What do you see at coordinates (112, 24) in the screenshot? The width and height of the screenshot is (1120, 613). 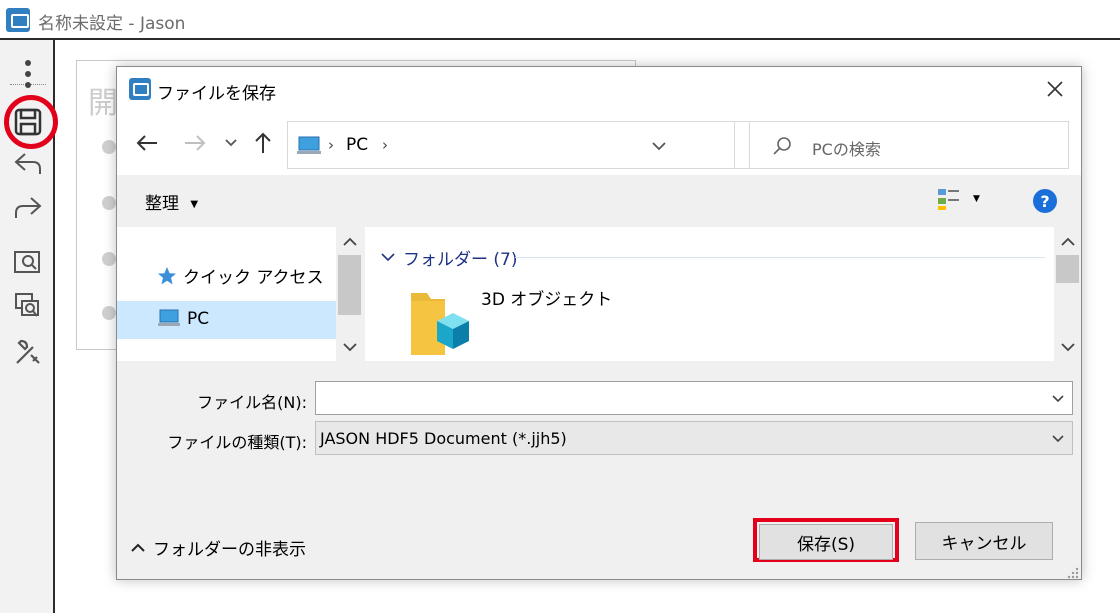 I see `app-title: 名称未設定 - Jason` at bounding box center [112, 24].